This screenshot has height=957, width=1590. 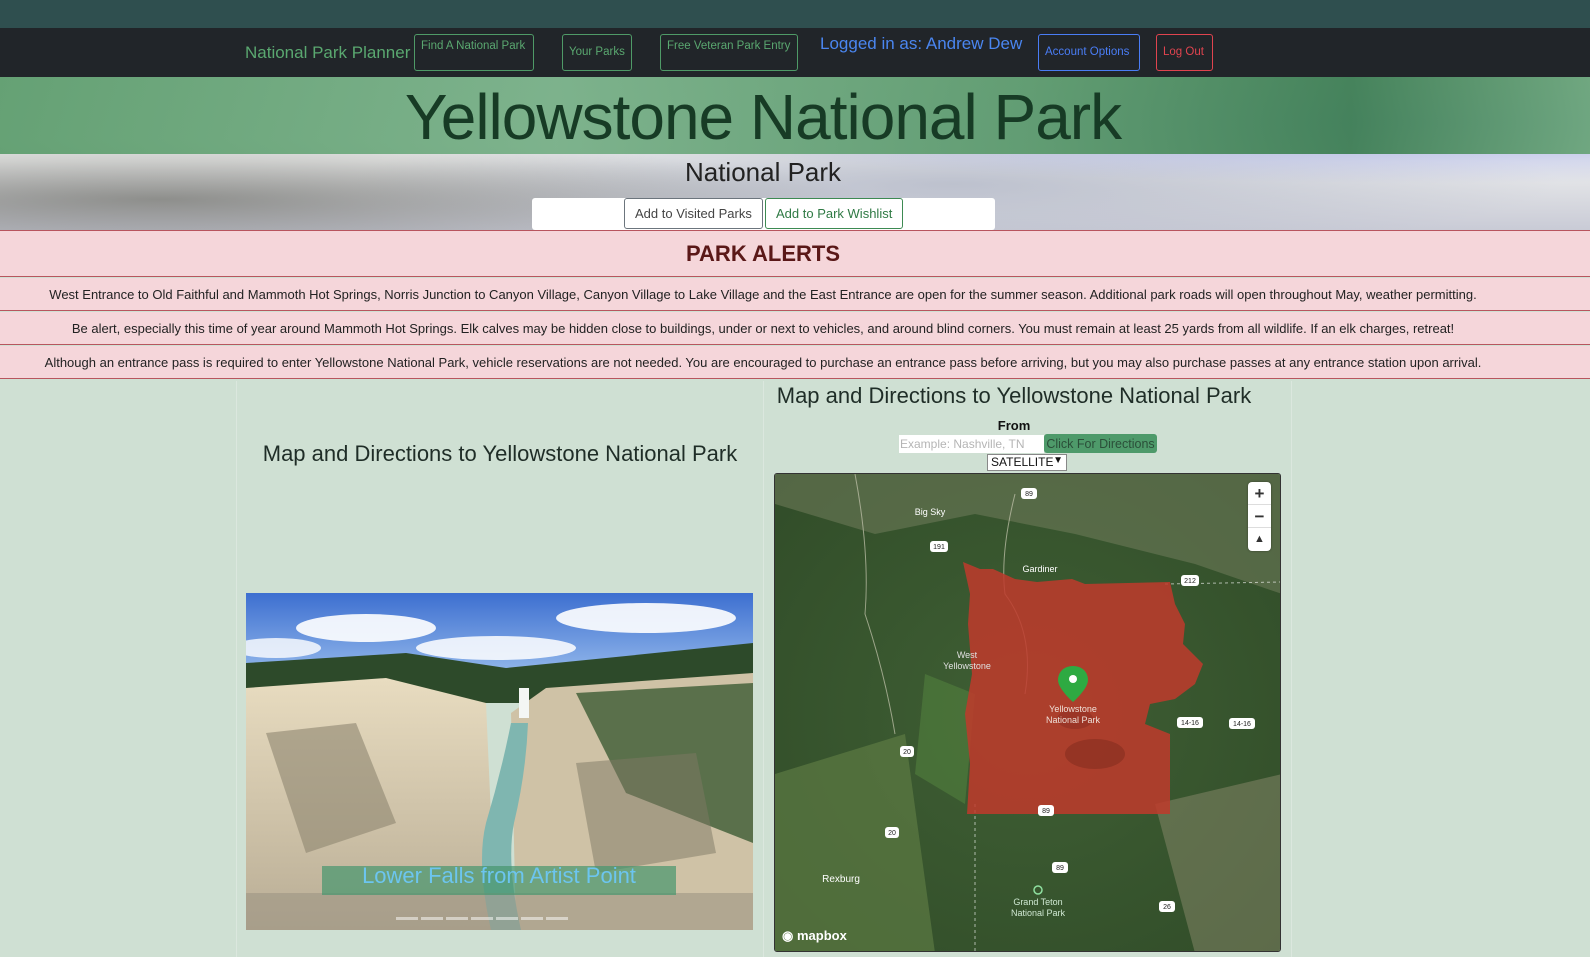 I want to click on map-label-grand-teton: Grand Teton, so click(x=1037, y=902).